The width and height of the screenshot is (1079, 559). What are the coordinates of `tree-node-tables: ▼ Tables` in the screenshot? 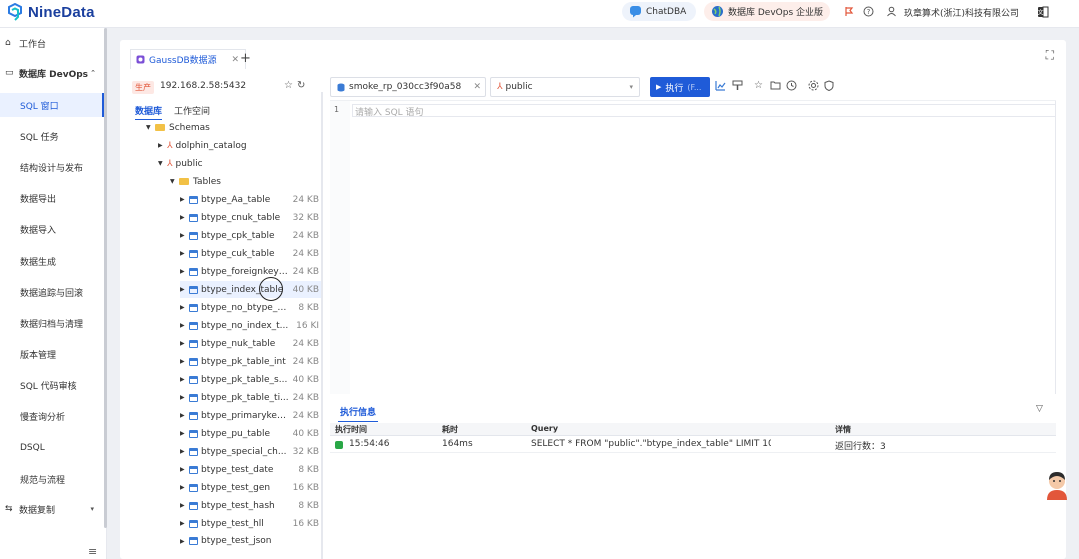 It's located at (195, 181).